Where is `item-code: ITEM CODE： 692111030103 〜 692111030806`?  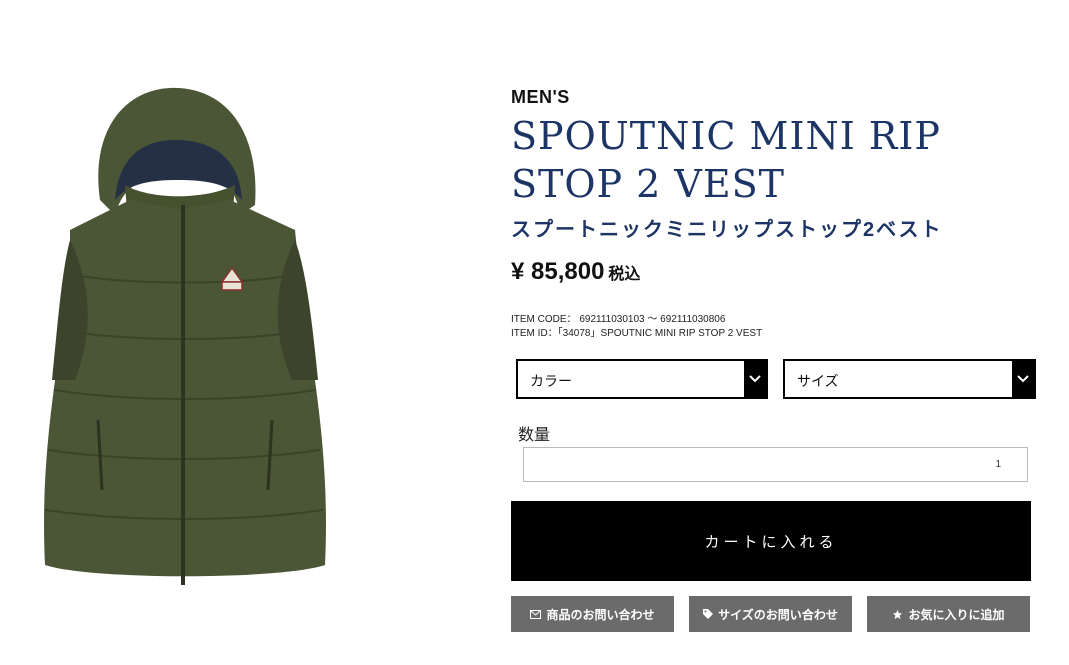 item-code: ITEM CODE： 692111030103 〜 692111030806 is located at coordinates (618, 319).